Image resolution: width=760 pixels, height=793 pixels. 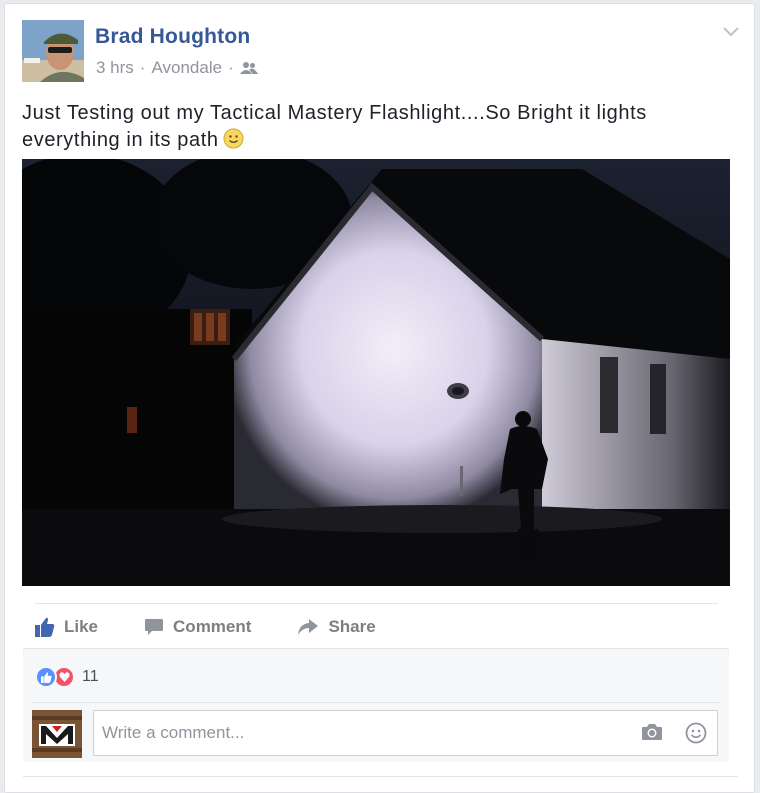 I want to click on avatar-photo, so click(x=53, y=51).